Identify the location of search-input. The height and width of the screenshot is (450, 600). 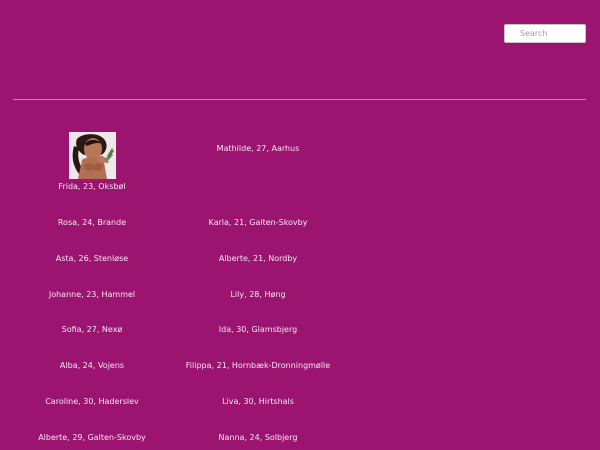
(545, 33).